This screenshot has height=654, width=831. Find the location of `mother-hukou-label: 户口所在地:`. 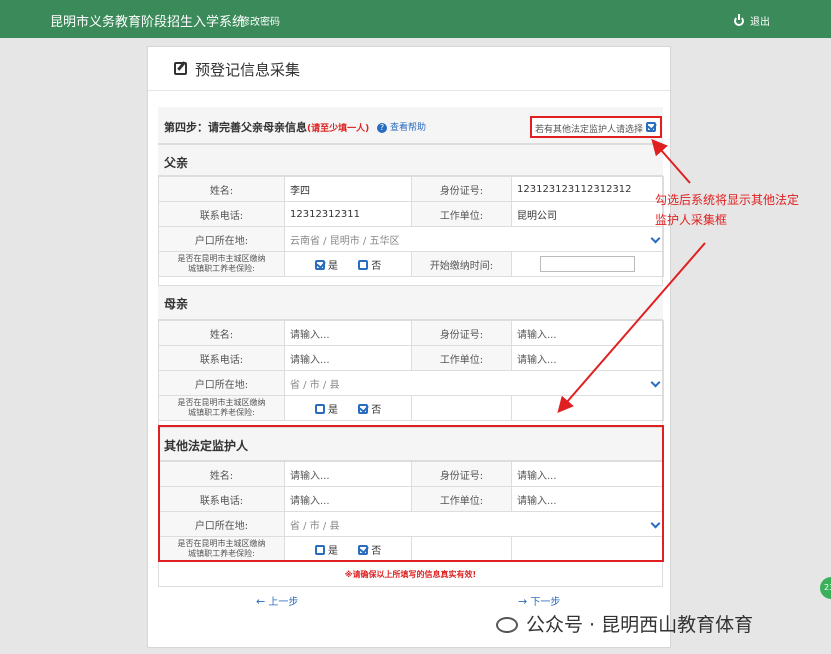

mother-hukou-label: 户口所在地: is located at coordinates (221, 383).